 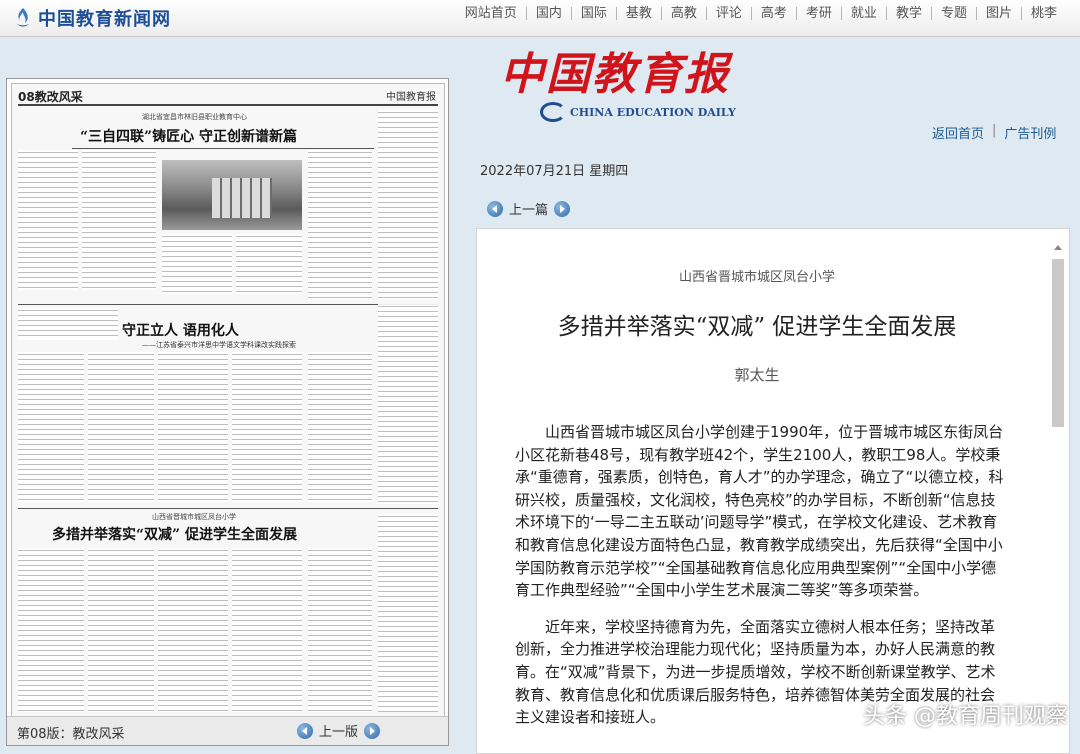 What do you see at coordinates (653, 112) in the screenshot?
I see `masthead-english-title: CHINA EDUCATION DAILY` at bounding box center [653, 112].